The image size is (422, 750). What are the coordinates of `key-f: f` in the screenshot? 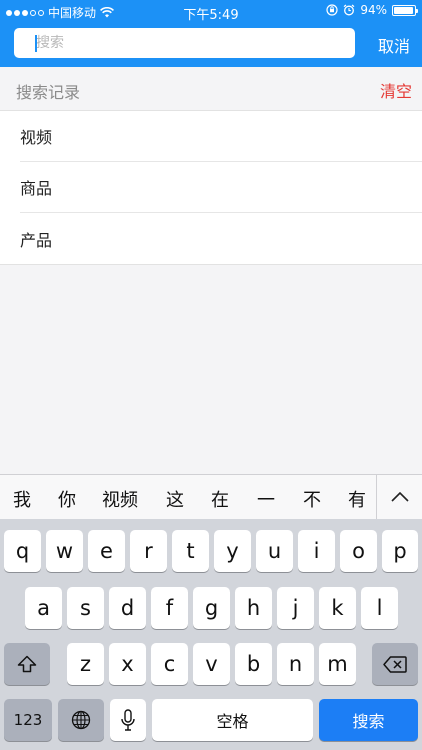 It's located at (169, 608).